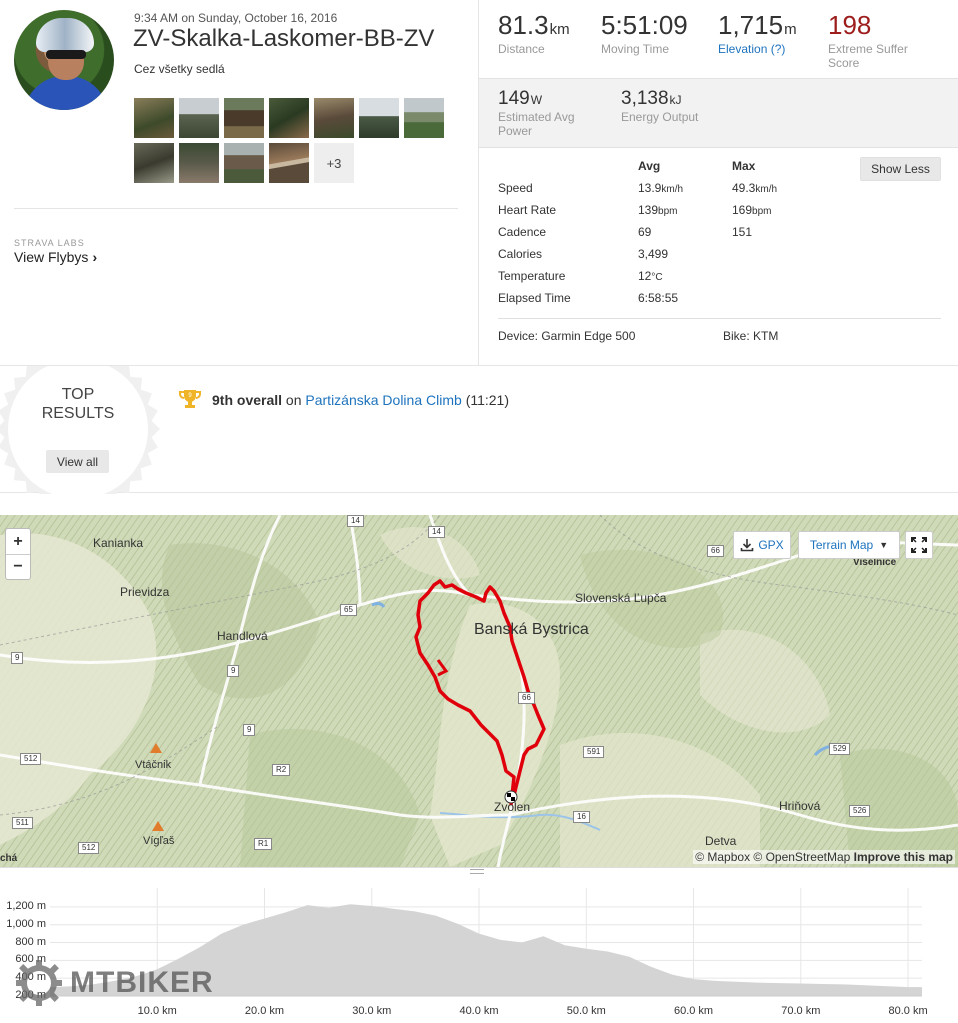 This screenshot has height=1023, width=958. I want to click on road-number: 529, so click(840, 749).